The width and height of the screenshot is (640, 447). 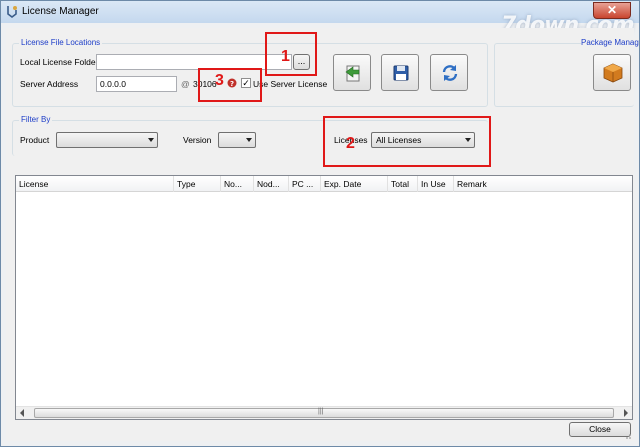 I want to click on scrollbar-grip: |||, so click(x=321, y=411).